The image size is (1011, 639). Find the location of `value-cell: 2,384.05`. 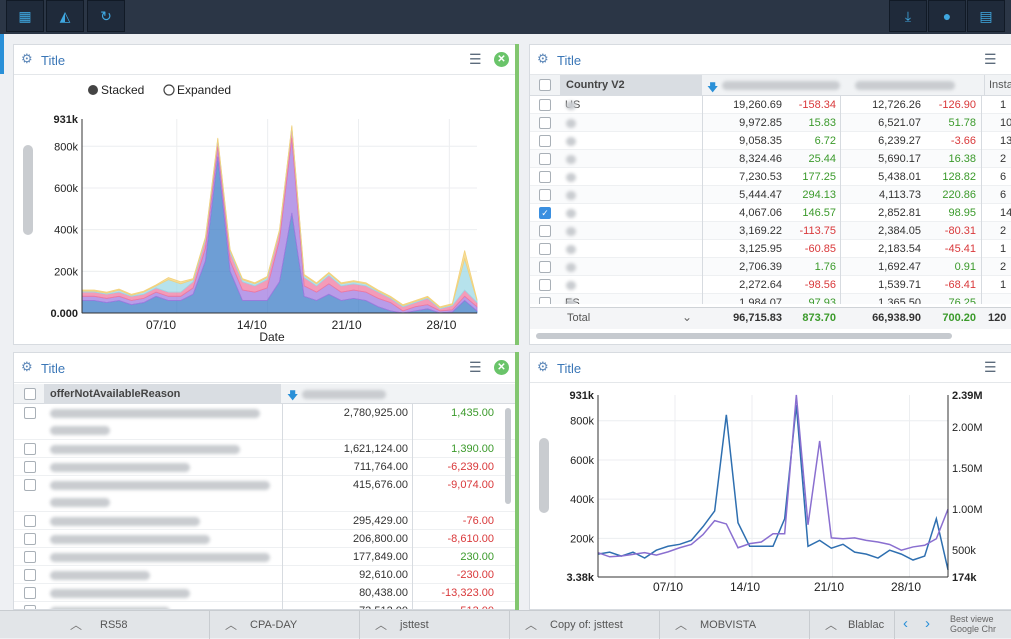

value-cell: 2,384.05 is located at coordinates (899, 231).